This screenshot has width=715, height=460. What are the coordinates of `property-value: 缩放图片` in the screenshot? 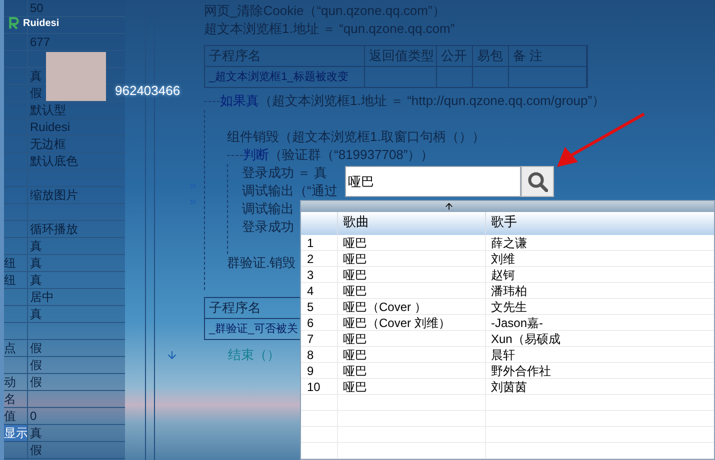 It's located at (54, 195).